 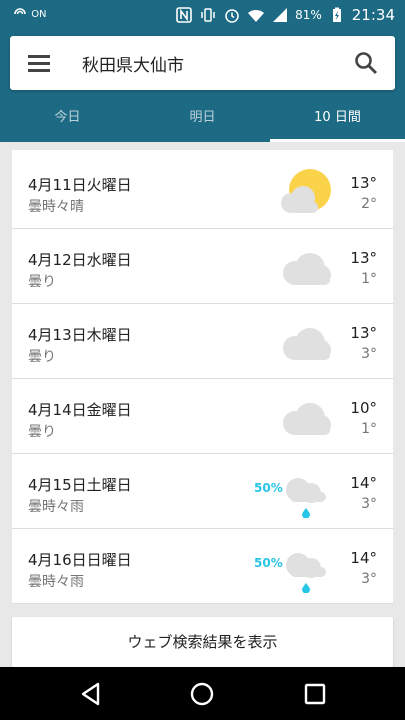 What do you see at coordinates (256, 15) in the screenshot?
I see `wifi-icon` at bounding box center [256, 15].